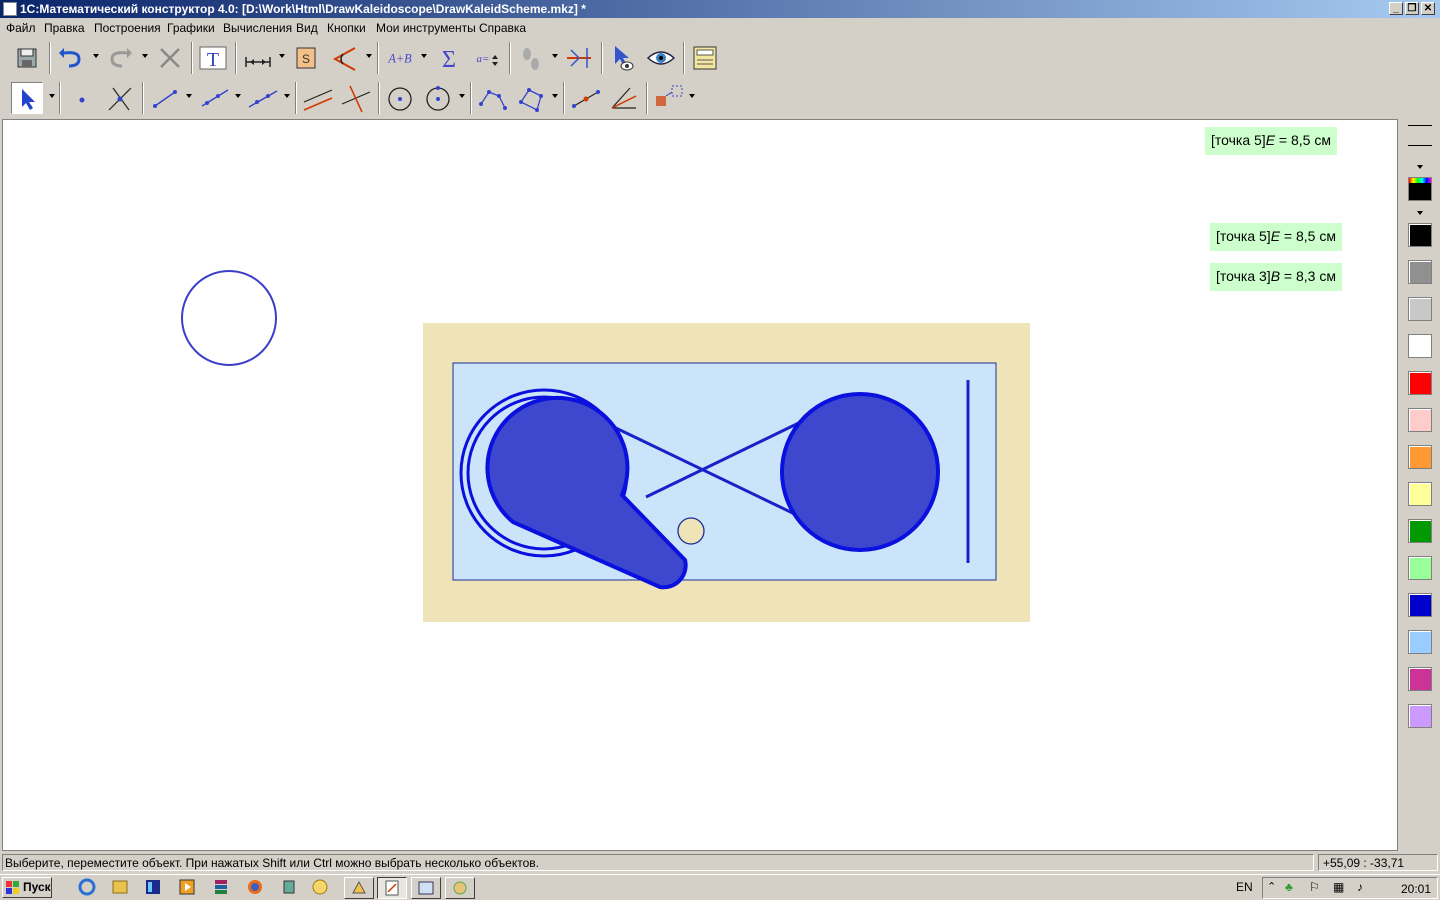 The height and width of the screenshot is (900, 1440). What do you see at coordinates (27, 58) in the screenshot?
I see `save-icon` at bounding box center [27, 58].